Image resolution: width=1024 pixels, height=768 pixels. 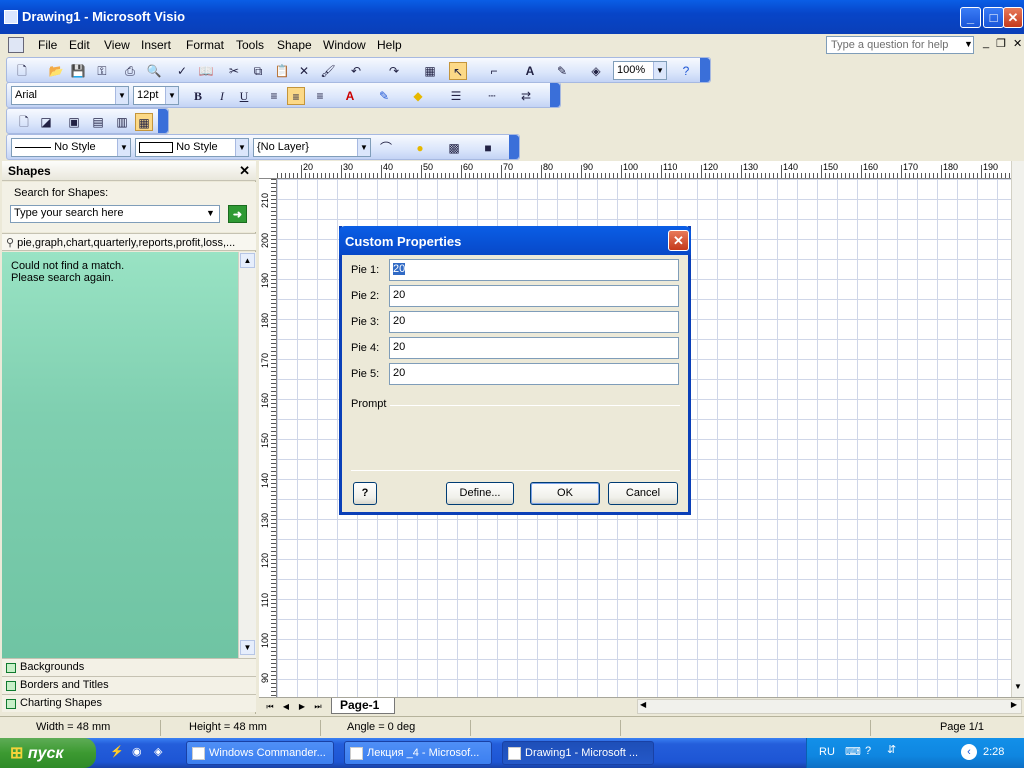 I want to click on close-button: ✕, so click(x=1013, y=17).